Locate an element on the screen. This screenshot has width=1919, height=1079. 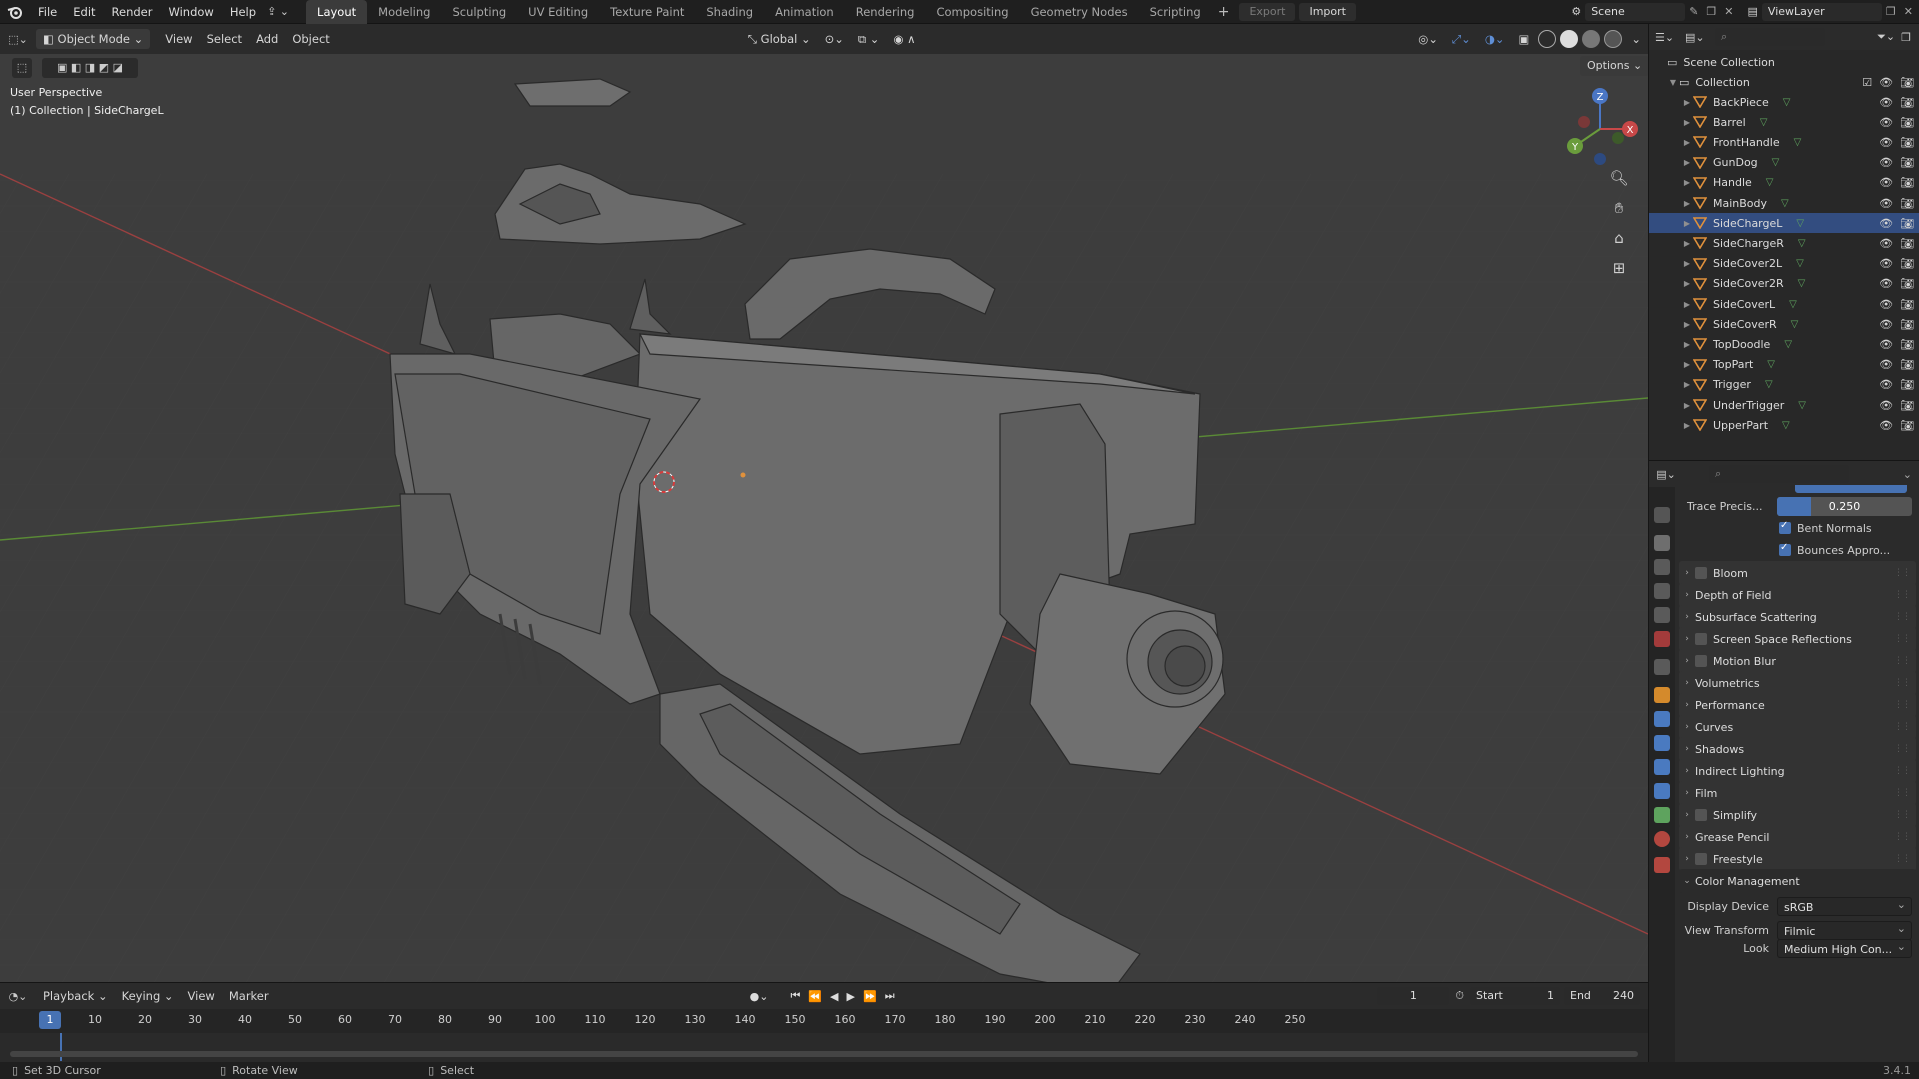
scene-icon: ⚙ is located at coordinates (1576, 11).